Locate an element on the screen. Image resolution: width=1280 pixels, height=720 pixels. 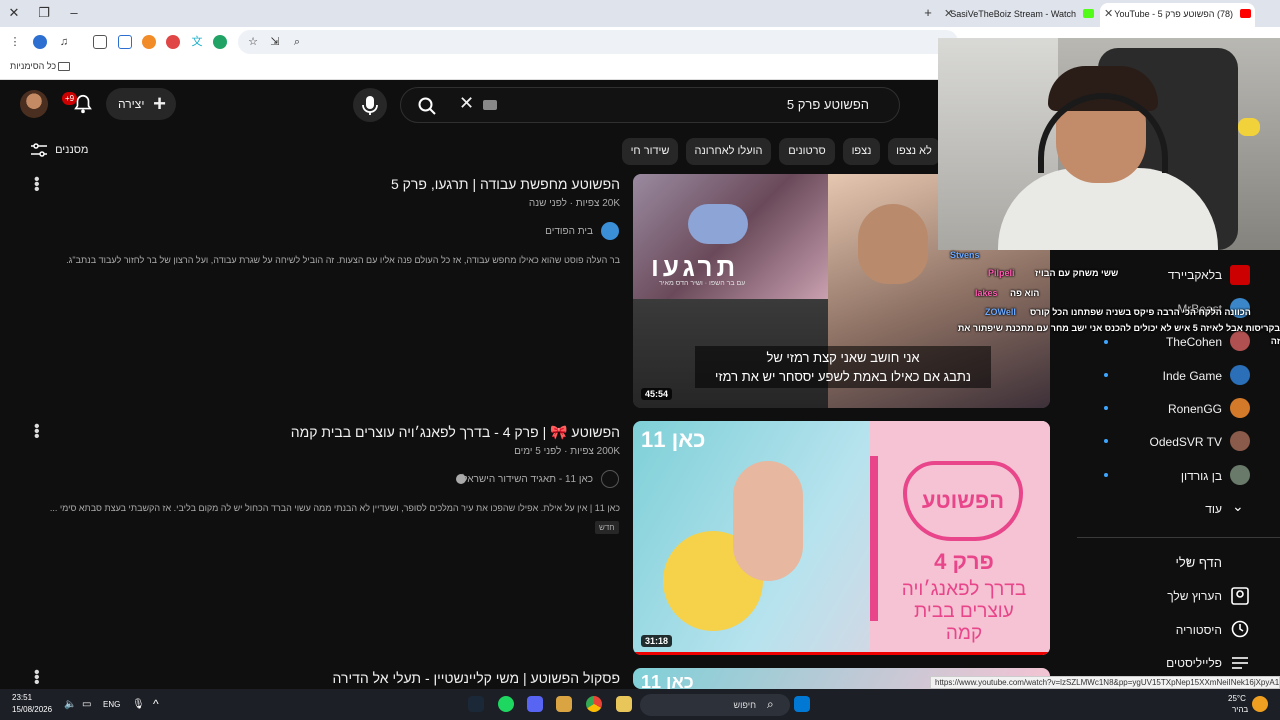
game-app-icon is located at coordinates (564, 704).